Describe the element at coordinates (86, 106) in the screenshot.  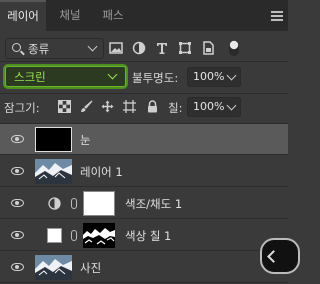
I see `lock-image-pixels-icon` at that location.